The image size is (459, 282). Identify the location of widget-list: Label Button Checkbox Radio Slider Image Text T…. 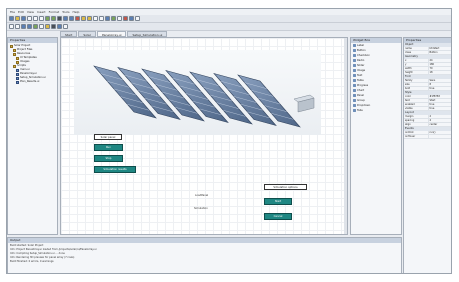
(376, 78).